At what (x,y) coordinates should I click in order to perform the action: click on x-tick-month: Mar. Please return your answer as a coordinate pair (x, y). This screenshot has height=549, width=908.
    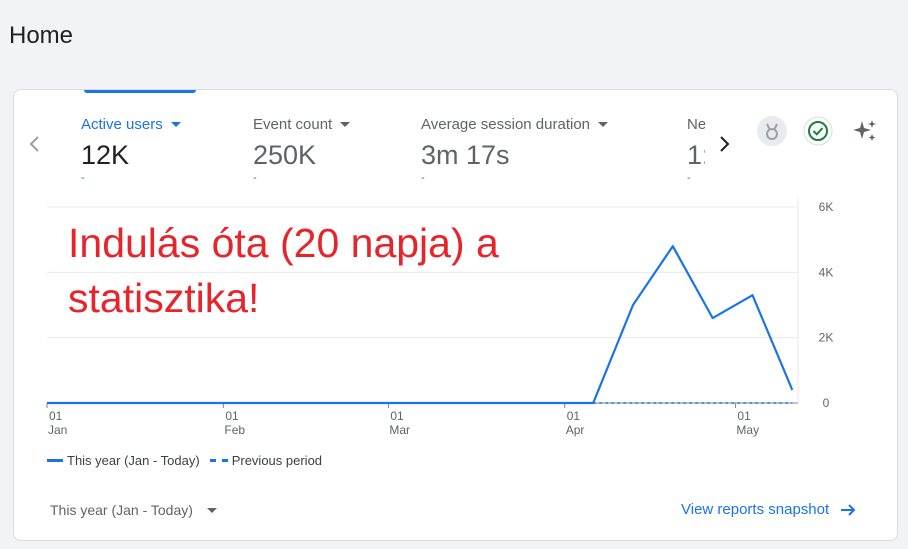
    Looking at the image, I should click on (399, 430).